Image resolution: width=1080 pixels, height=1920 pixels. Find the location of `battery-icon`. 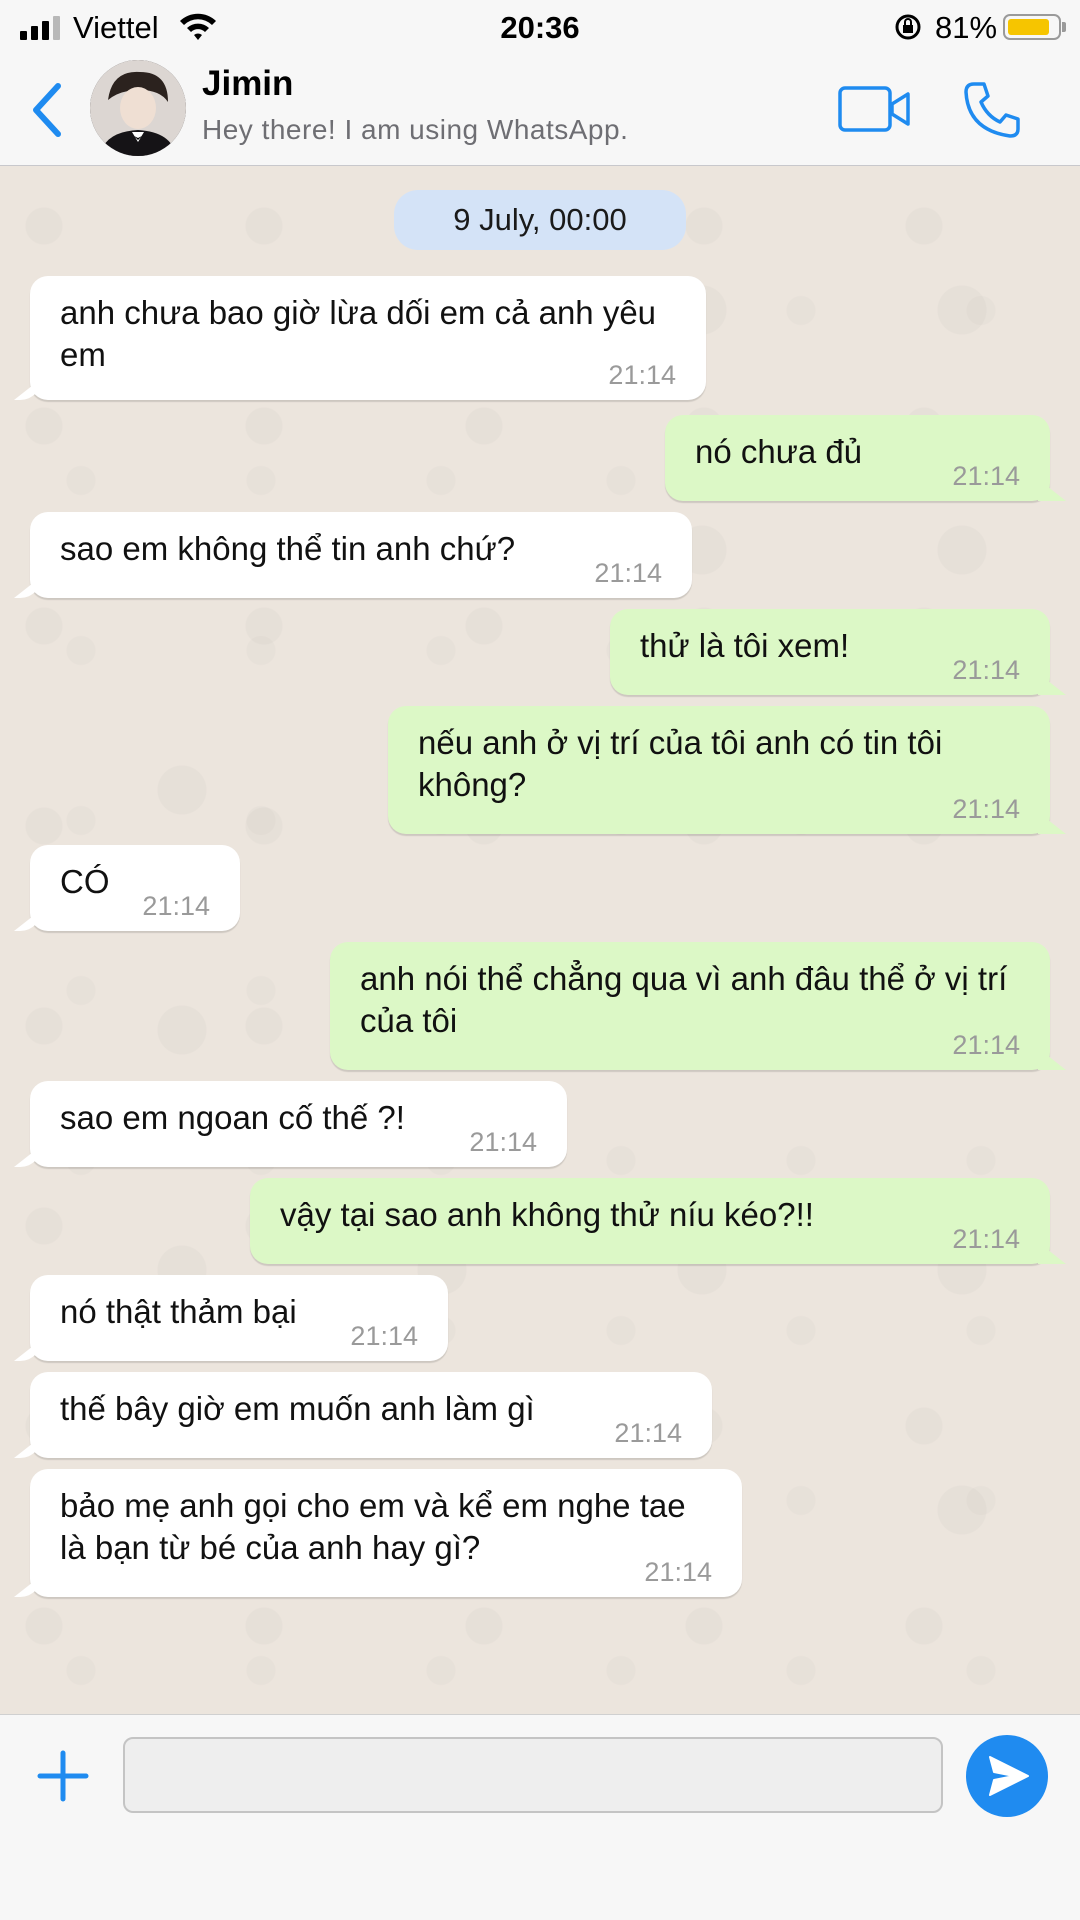

battery-icon is located at coordinates (1032, 27).